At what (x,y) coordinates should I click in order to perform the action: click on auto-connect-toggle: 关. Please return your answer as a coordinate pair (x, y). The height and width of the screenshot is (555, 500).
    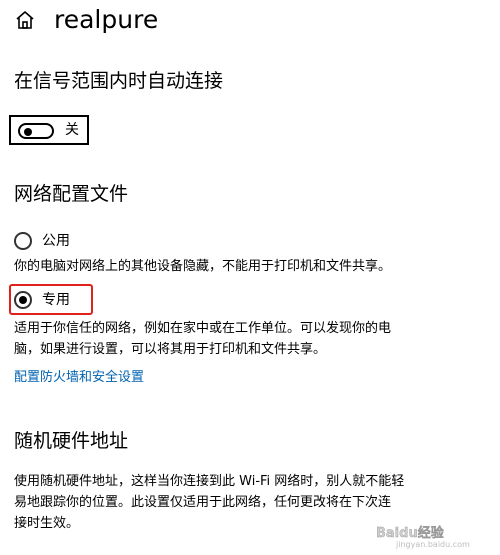
    Looking at the image, I should click on (49, 130).